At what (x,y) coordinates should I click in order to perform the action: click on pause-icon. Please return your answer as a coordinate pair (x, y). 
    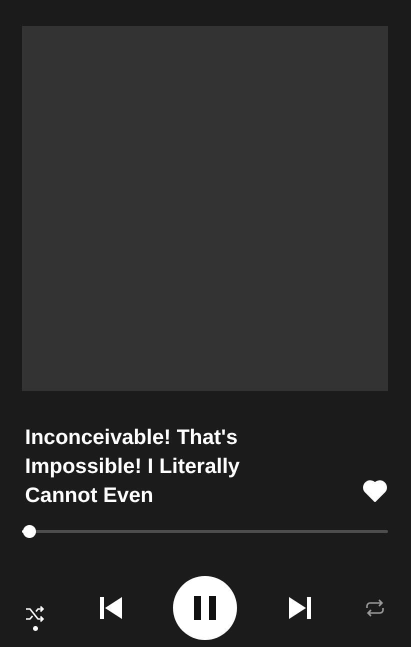
    Looking at the image, I should click on (205, 608).